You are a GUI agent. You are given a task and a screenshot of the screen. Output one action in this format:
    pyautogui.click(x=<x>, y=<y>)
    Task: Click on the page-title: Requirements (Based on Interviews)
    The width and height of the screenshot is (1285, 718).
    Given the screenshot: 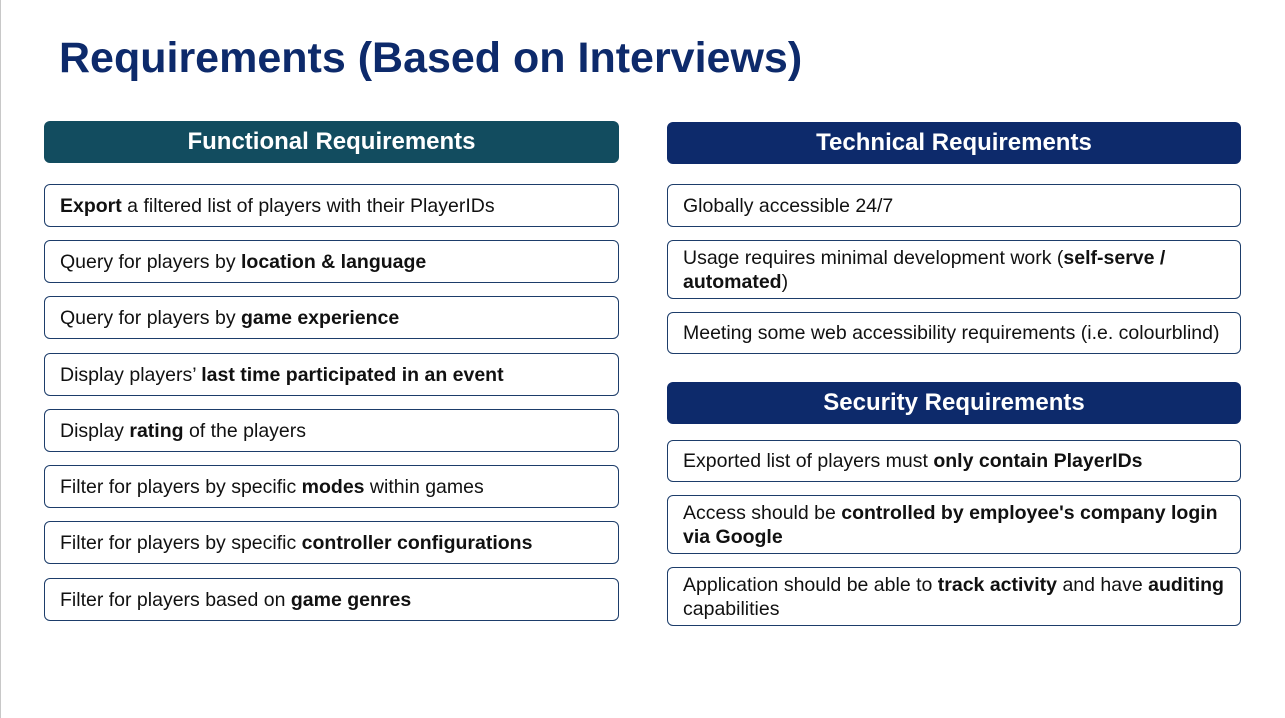 What is the action you would take?
    pyautogui.click(x=431, y=58)
    